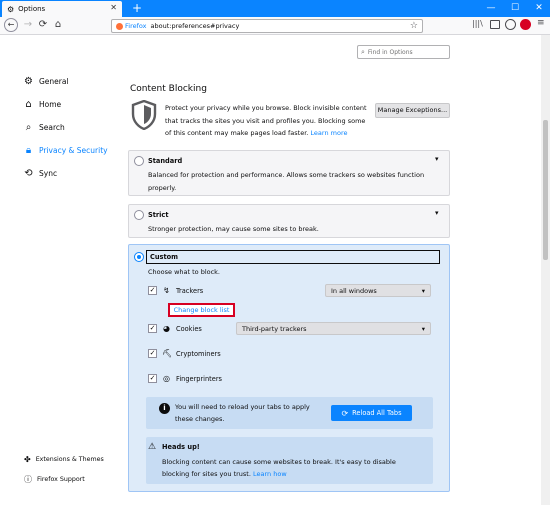  Describe the element at coordinates (167, 353) in the screenshot. I see `pickaxe-icon: ⛏` at that location.